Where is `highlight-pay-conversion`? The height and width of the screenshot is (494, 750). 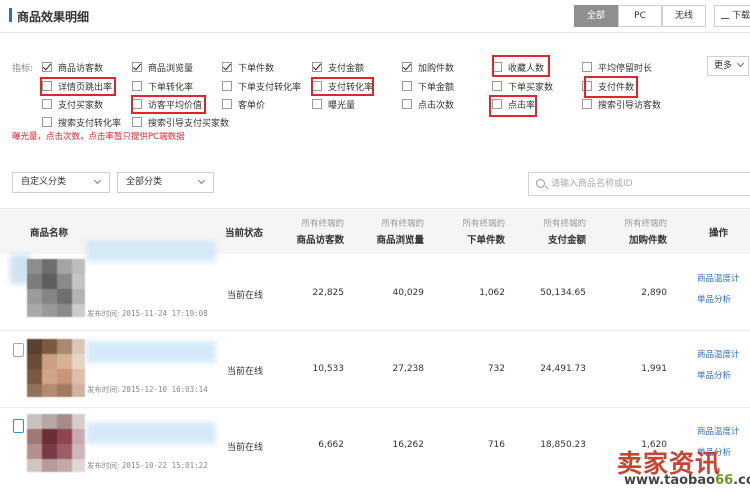
highlight-pay-conversion is located at coordinates (342, 86).